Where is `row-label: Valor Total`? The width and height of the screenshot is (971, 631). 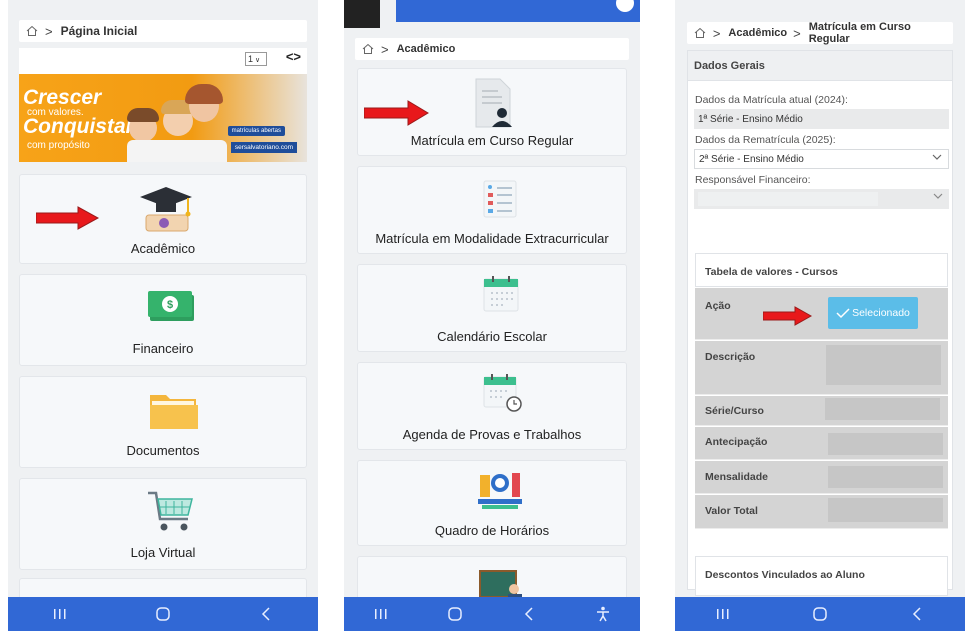
row-label: Valor Total is located at coordinates (731, 511).